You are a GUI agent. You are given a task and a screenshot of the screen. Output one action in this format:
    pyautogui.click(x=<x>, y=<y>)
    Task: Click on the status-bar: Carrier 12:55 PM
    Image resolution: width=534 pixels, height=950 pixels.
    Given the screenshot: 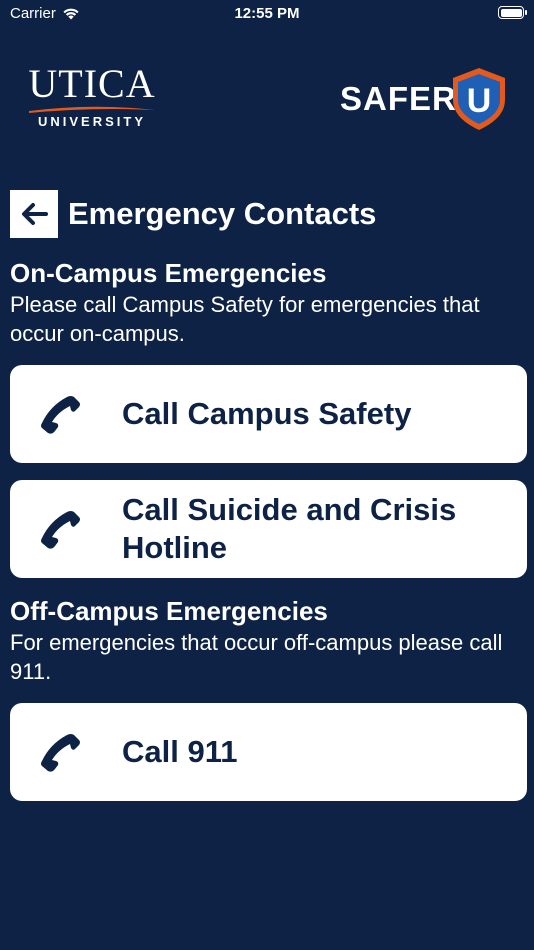 What is the action you would take?
    pyautogui.click(x=267, y=15)
    